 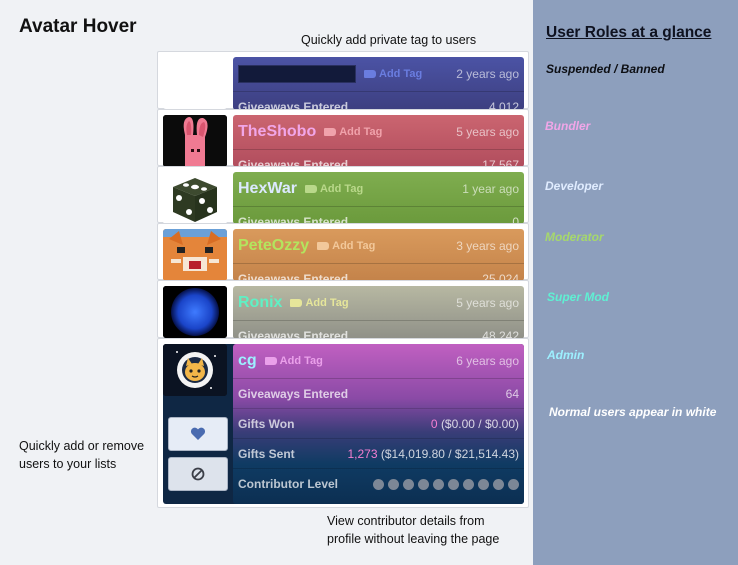 I want to click on heart-icon, so click(x=198, y=433).